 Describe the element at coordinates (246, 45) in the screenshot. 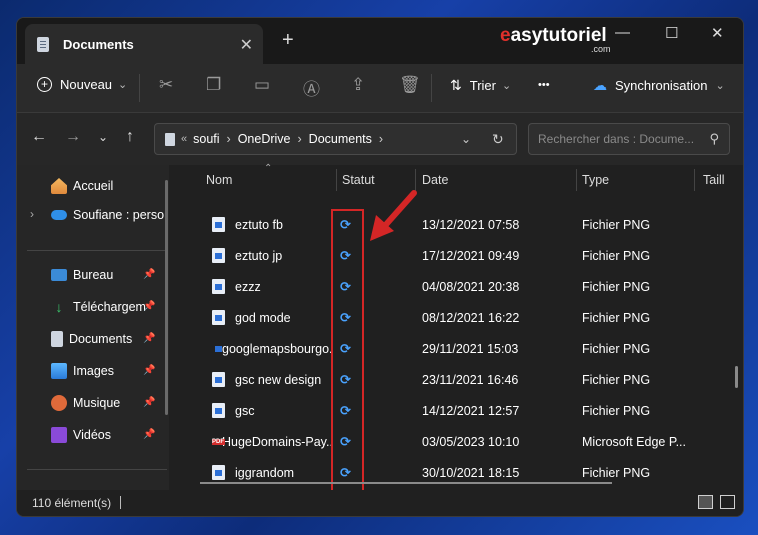

I see `tab-close-icon: ✕` at that location.